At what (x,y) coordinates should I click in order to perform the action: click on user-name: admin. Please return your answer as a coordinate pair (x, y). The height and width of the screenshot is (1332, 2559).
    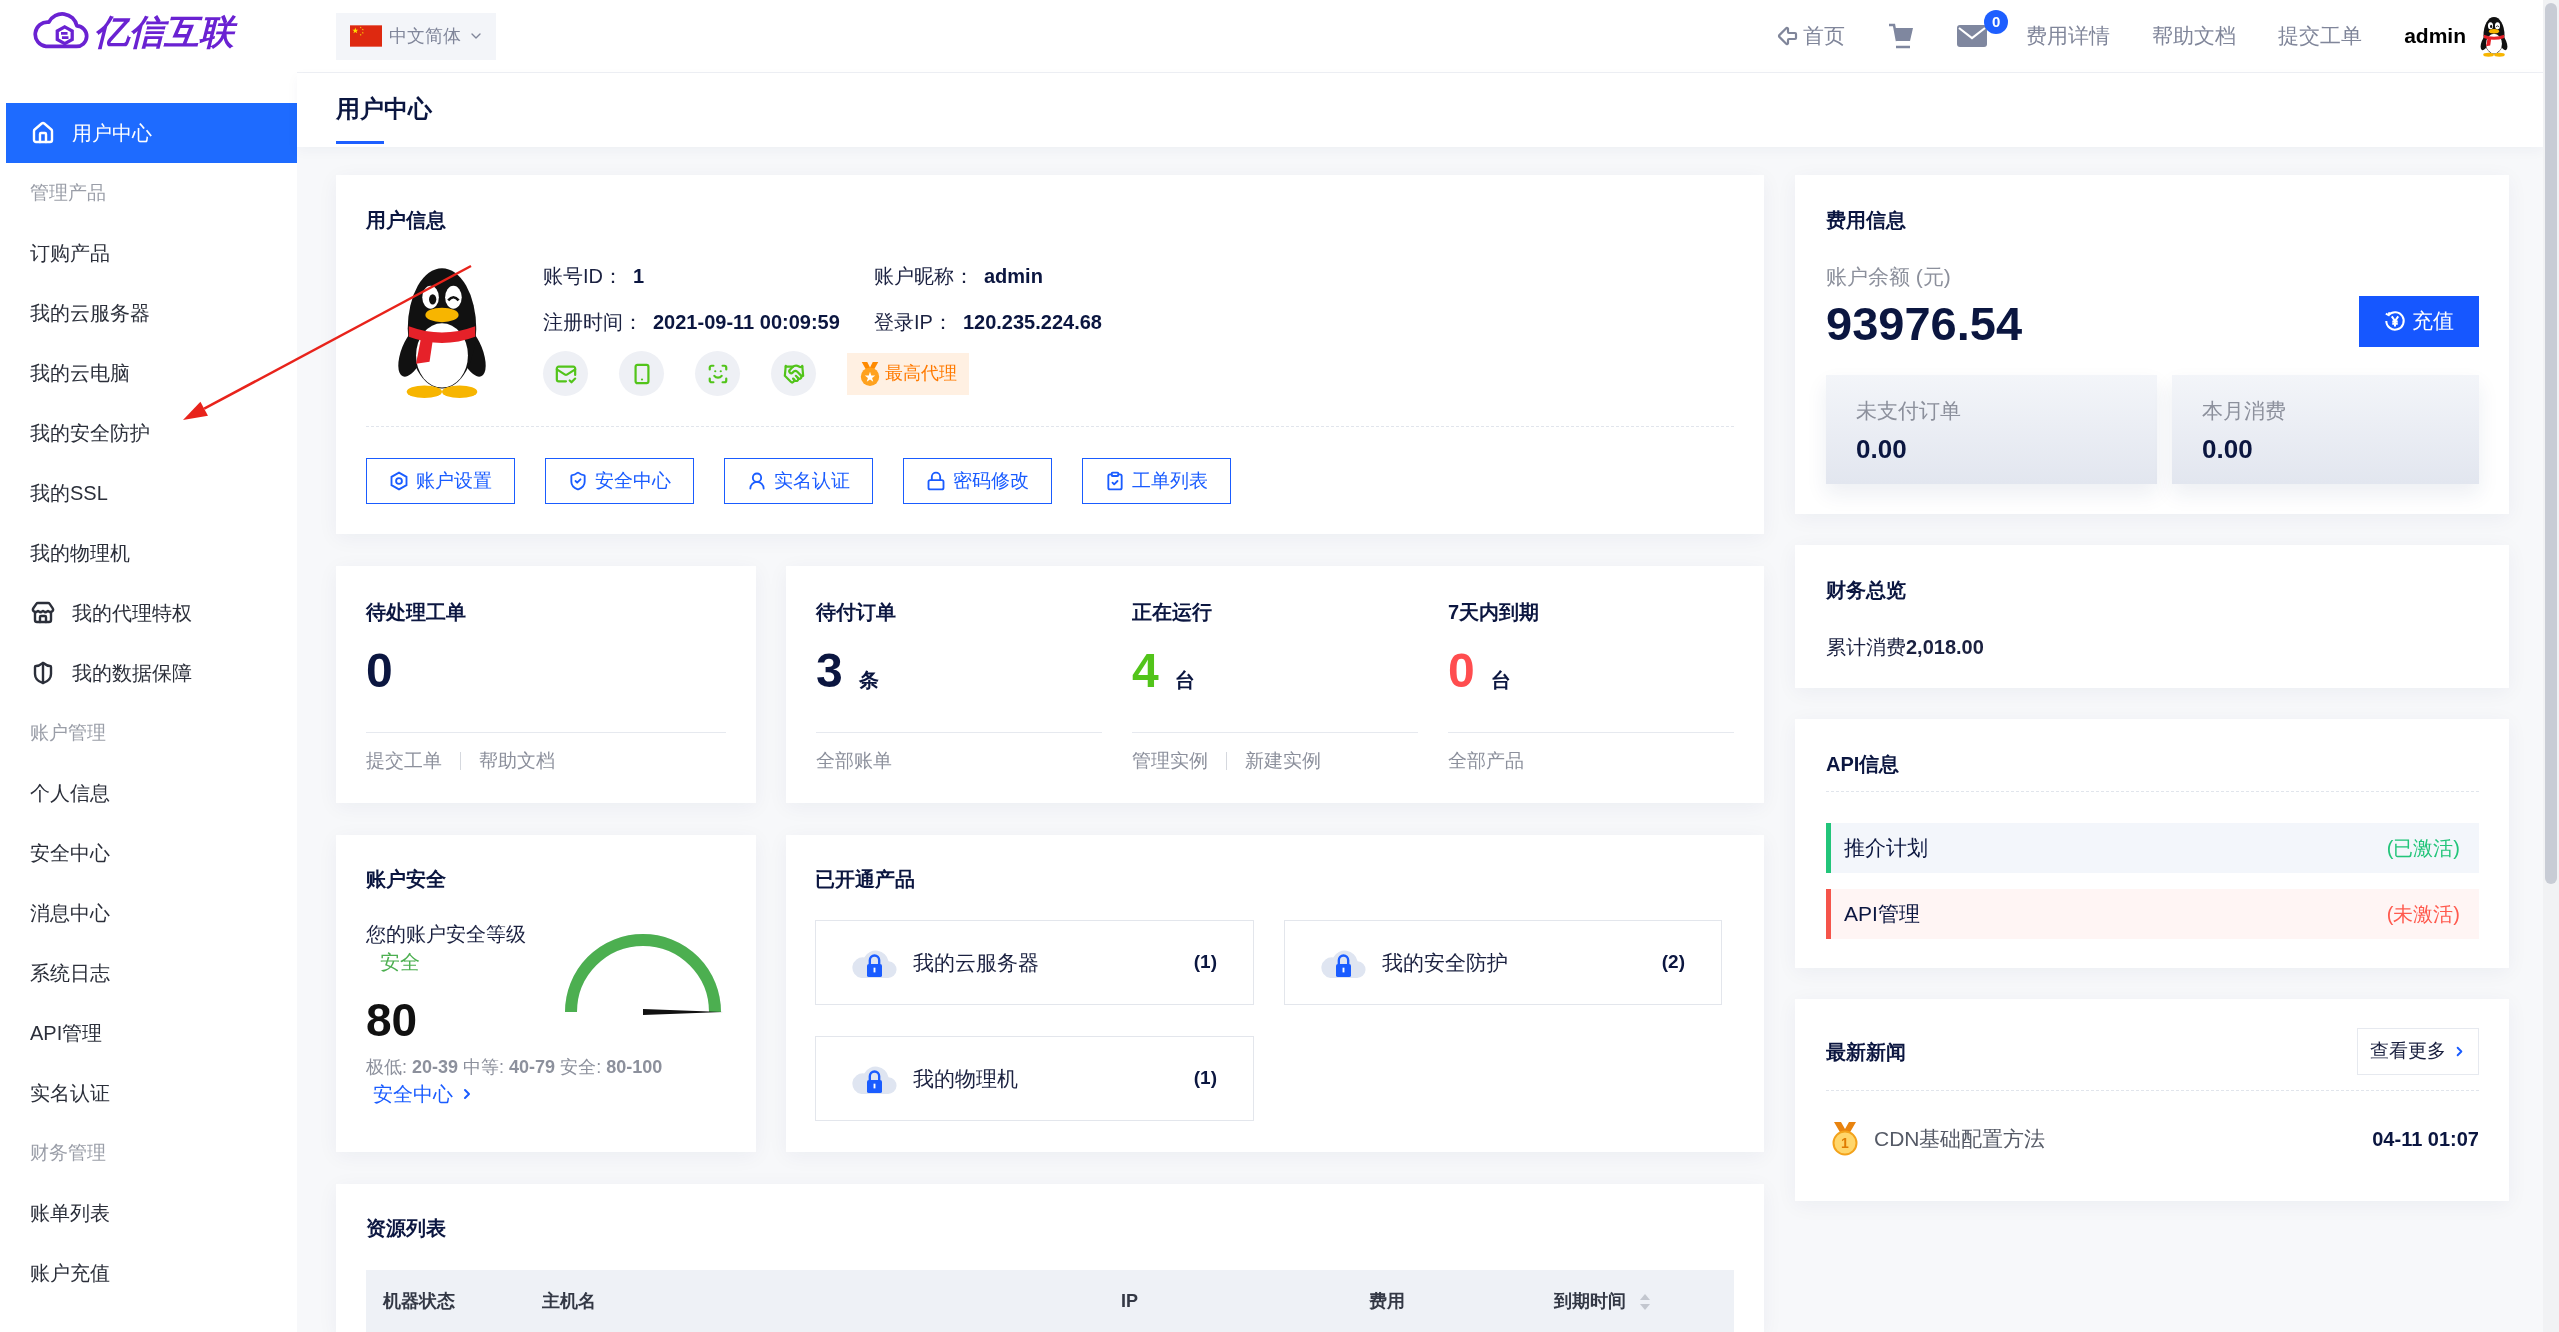
    Looking at the image, I should click on (2435, 36).